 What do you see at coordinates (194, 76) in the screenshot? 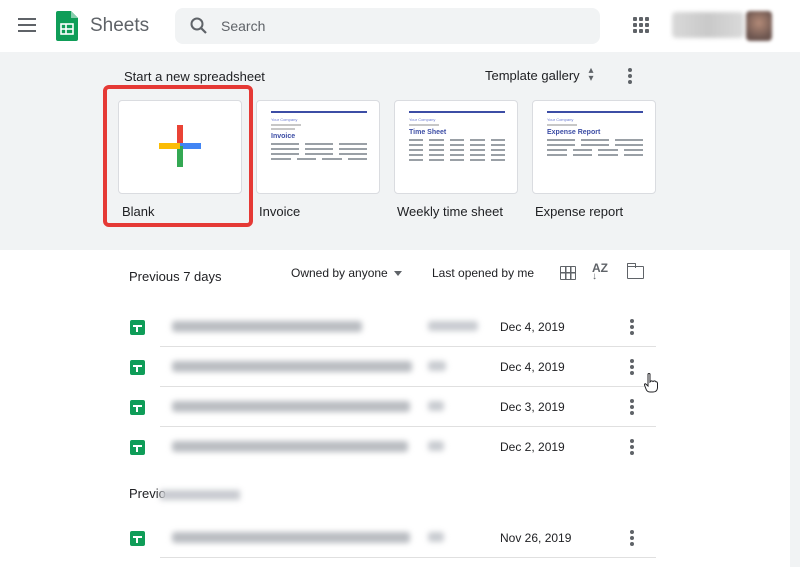
I see `start-new-spreadsheet-title: Start a new spreadsheet` at bounding box center [194, 76].